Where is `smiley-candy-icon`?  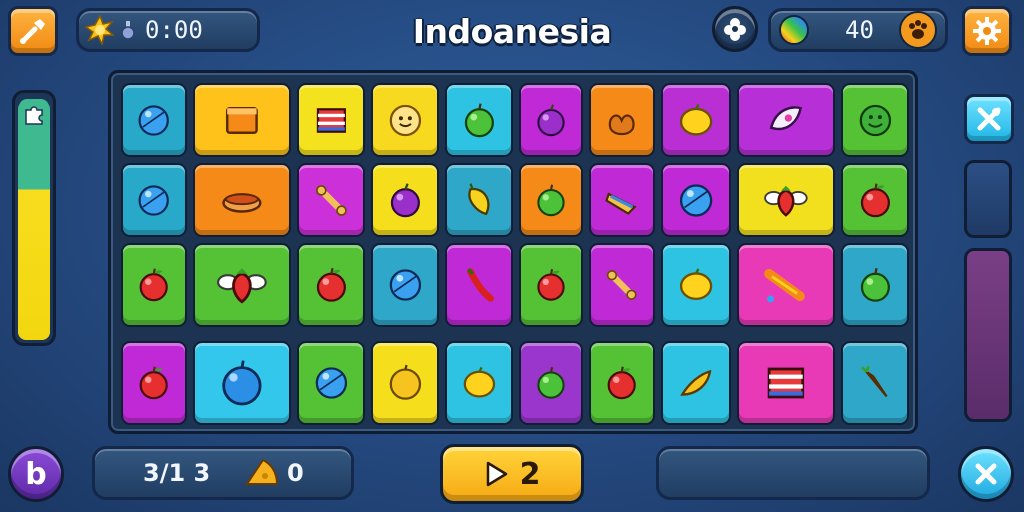 smiley-candy-icon is located at coordinates (405, 120).